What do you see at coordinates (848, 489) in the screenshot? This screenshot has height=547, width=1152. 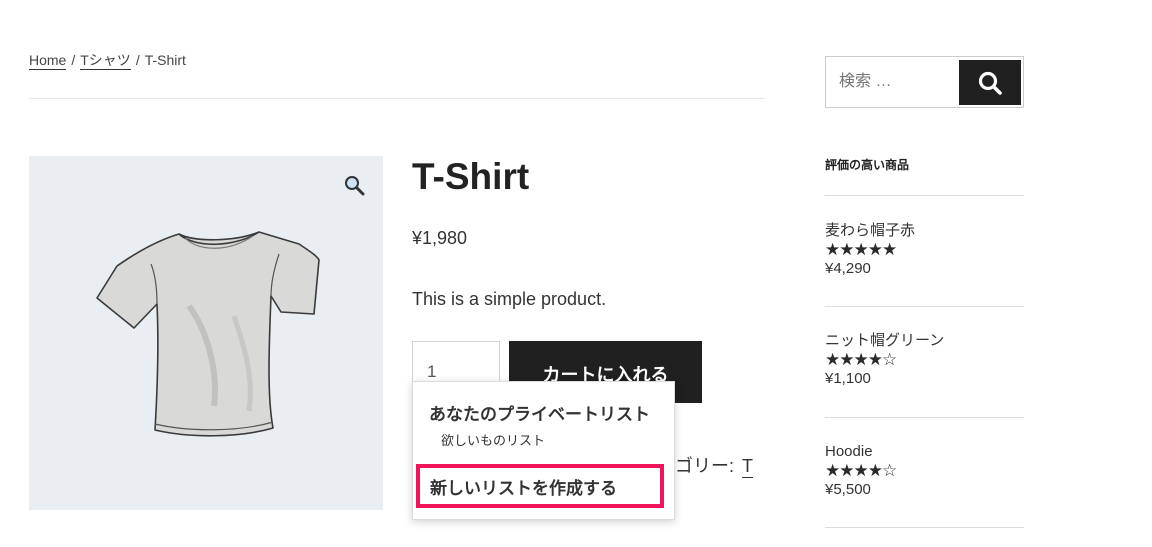 I see `top-rated-item-price: ¥5,500` at bounding box center [848, 489].